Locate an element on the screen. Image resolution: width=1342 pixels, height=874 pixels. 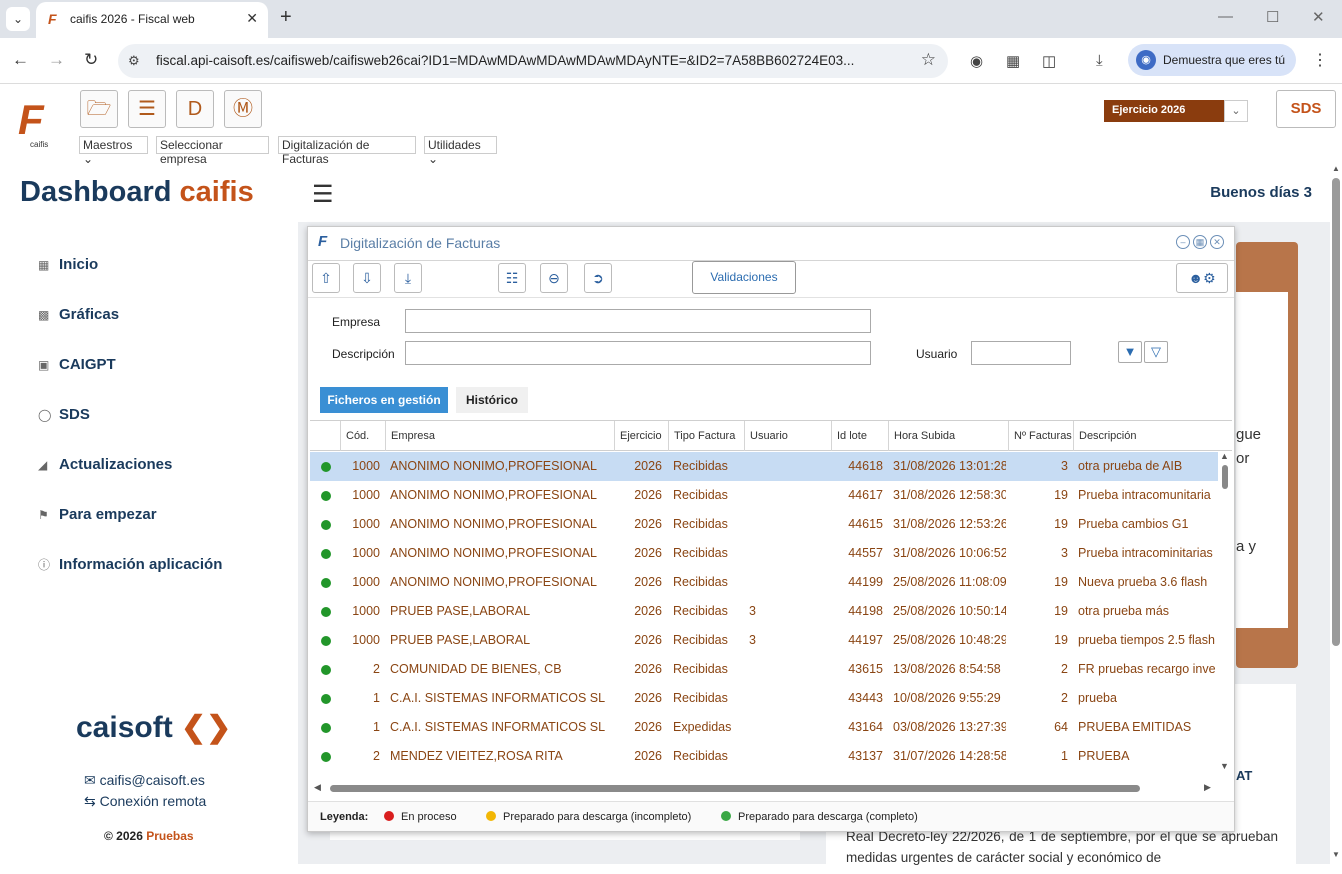
sidebar-item-para-empezar: ⚑ Para empezar is located at coordinates (97, 517).